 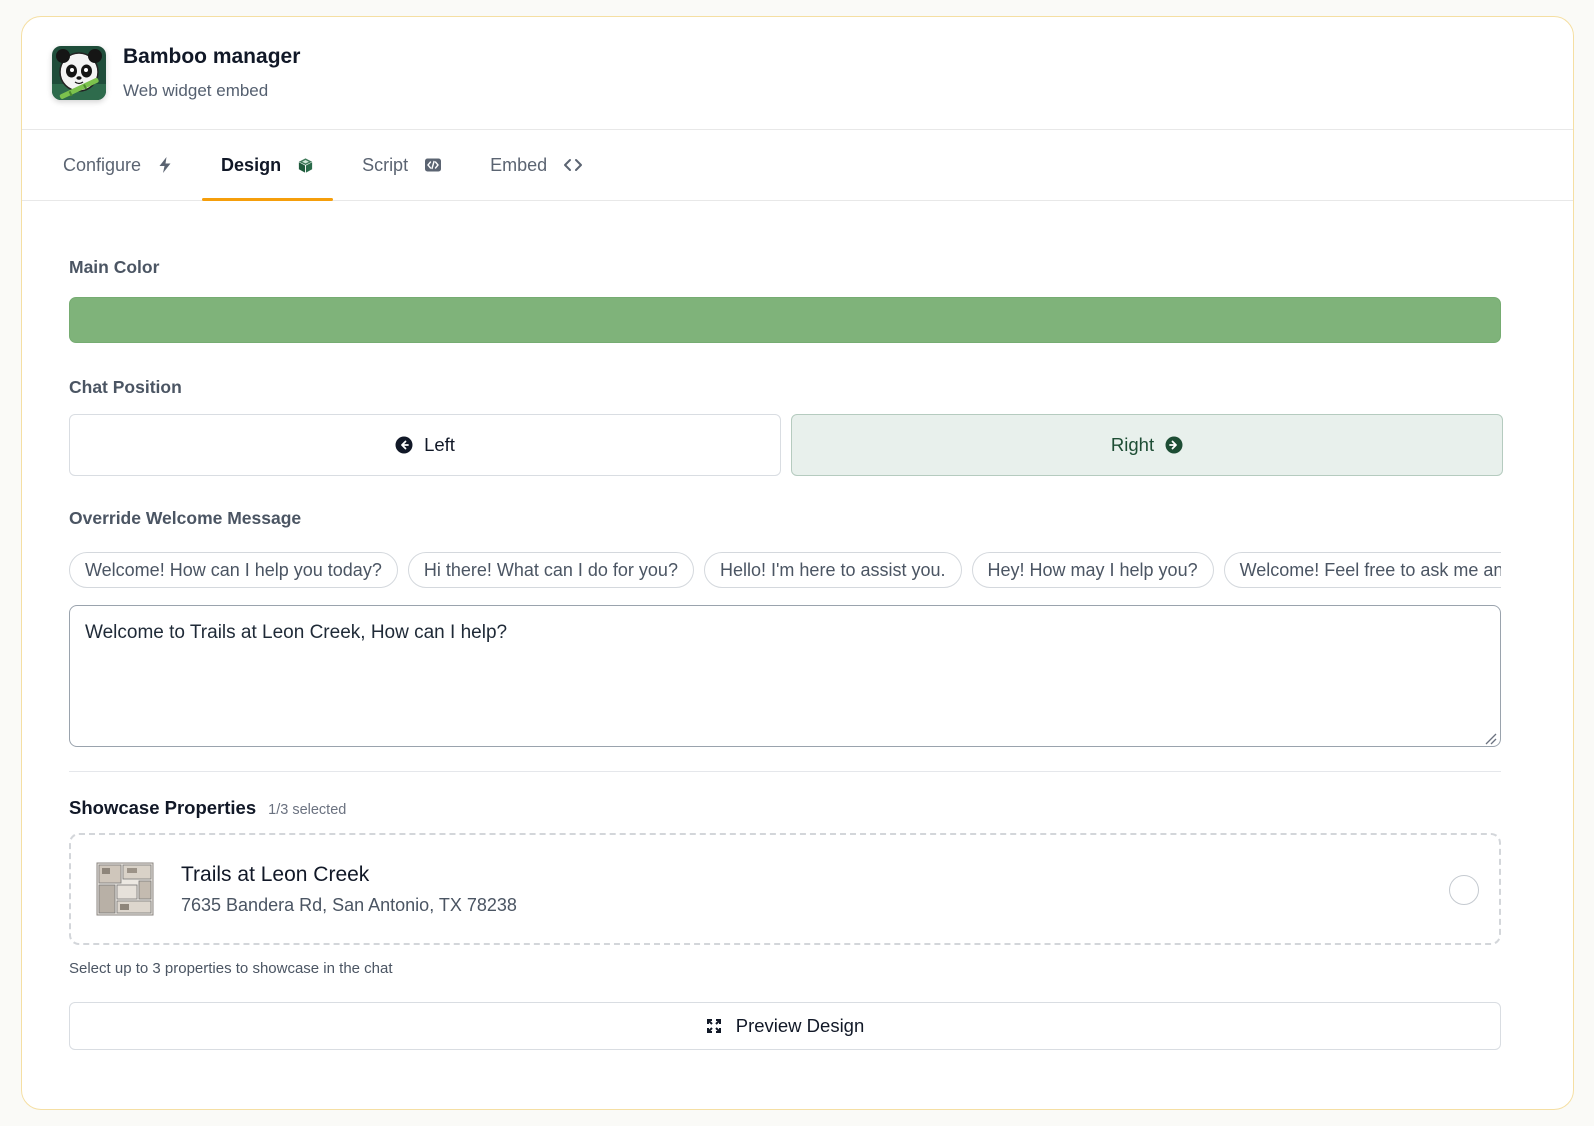 I want to click on property-select-radio, so click(x=1464, y=890).